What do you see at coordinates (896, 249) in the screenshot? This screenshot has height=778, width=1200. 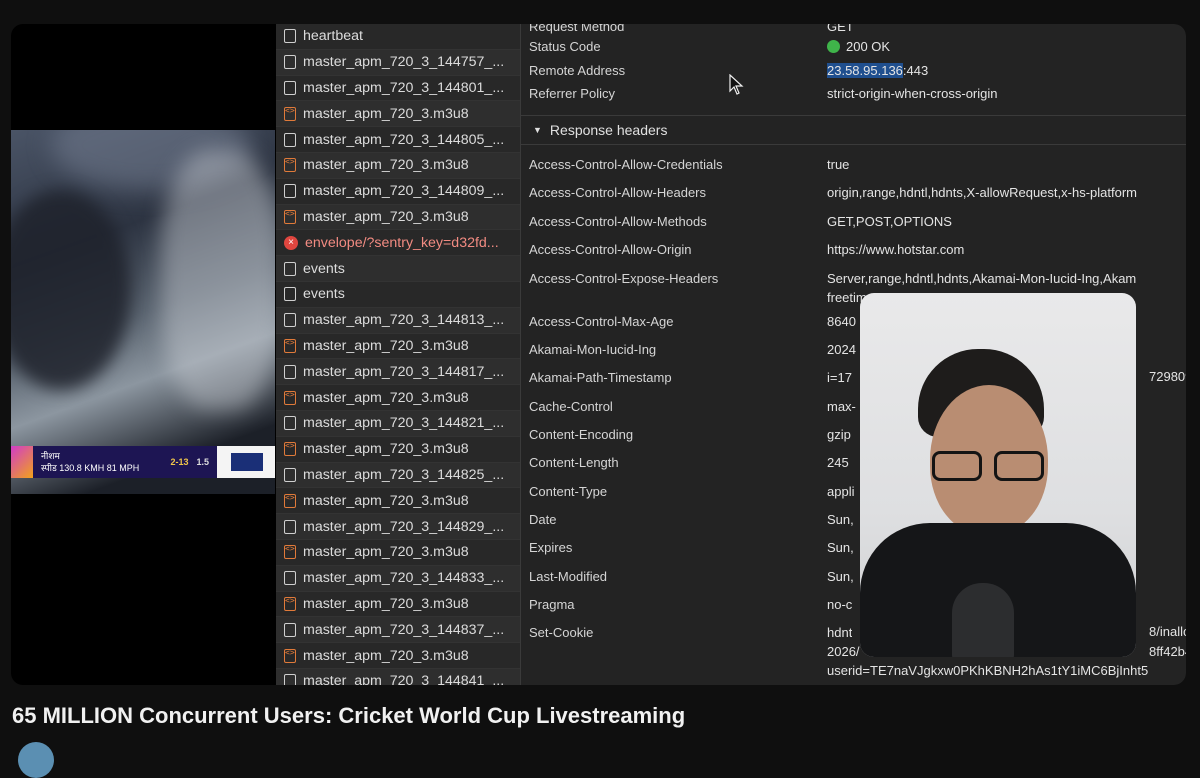 I see `response-header-value: https://www.hotstar.com` at bounding box center [896, 249].